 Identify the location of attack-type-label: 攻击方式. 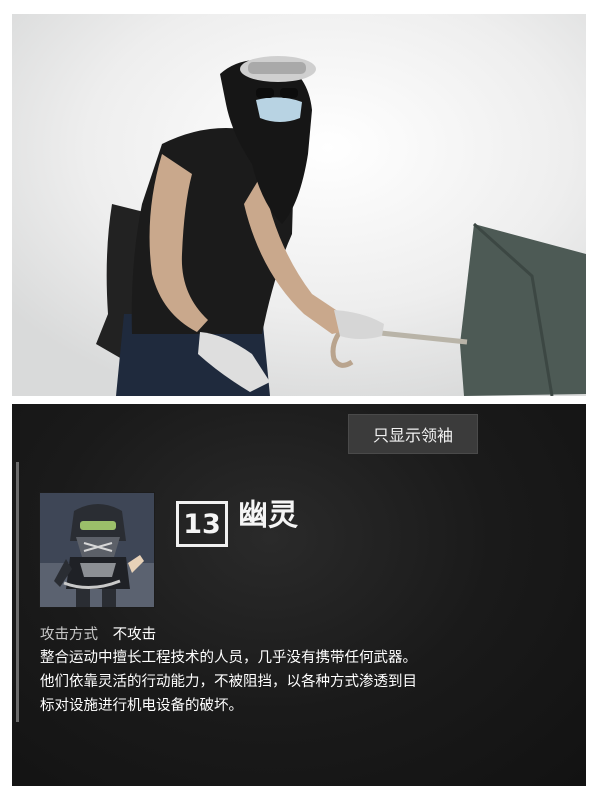
(69, 635).